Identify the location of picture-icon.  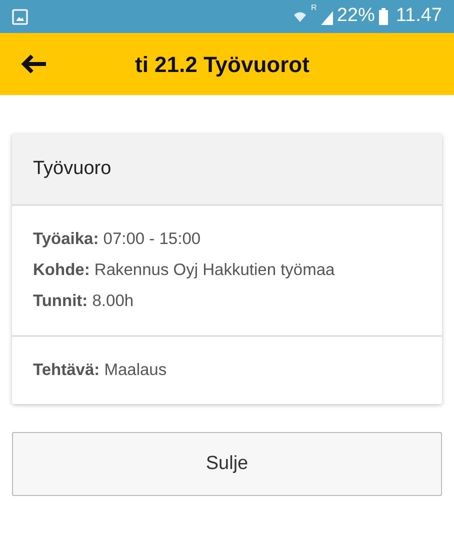
(20, 16).